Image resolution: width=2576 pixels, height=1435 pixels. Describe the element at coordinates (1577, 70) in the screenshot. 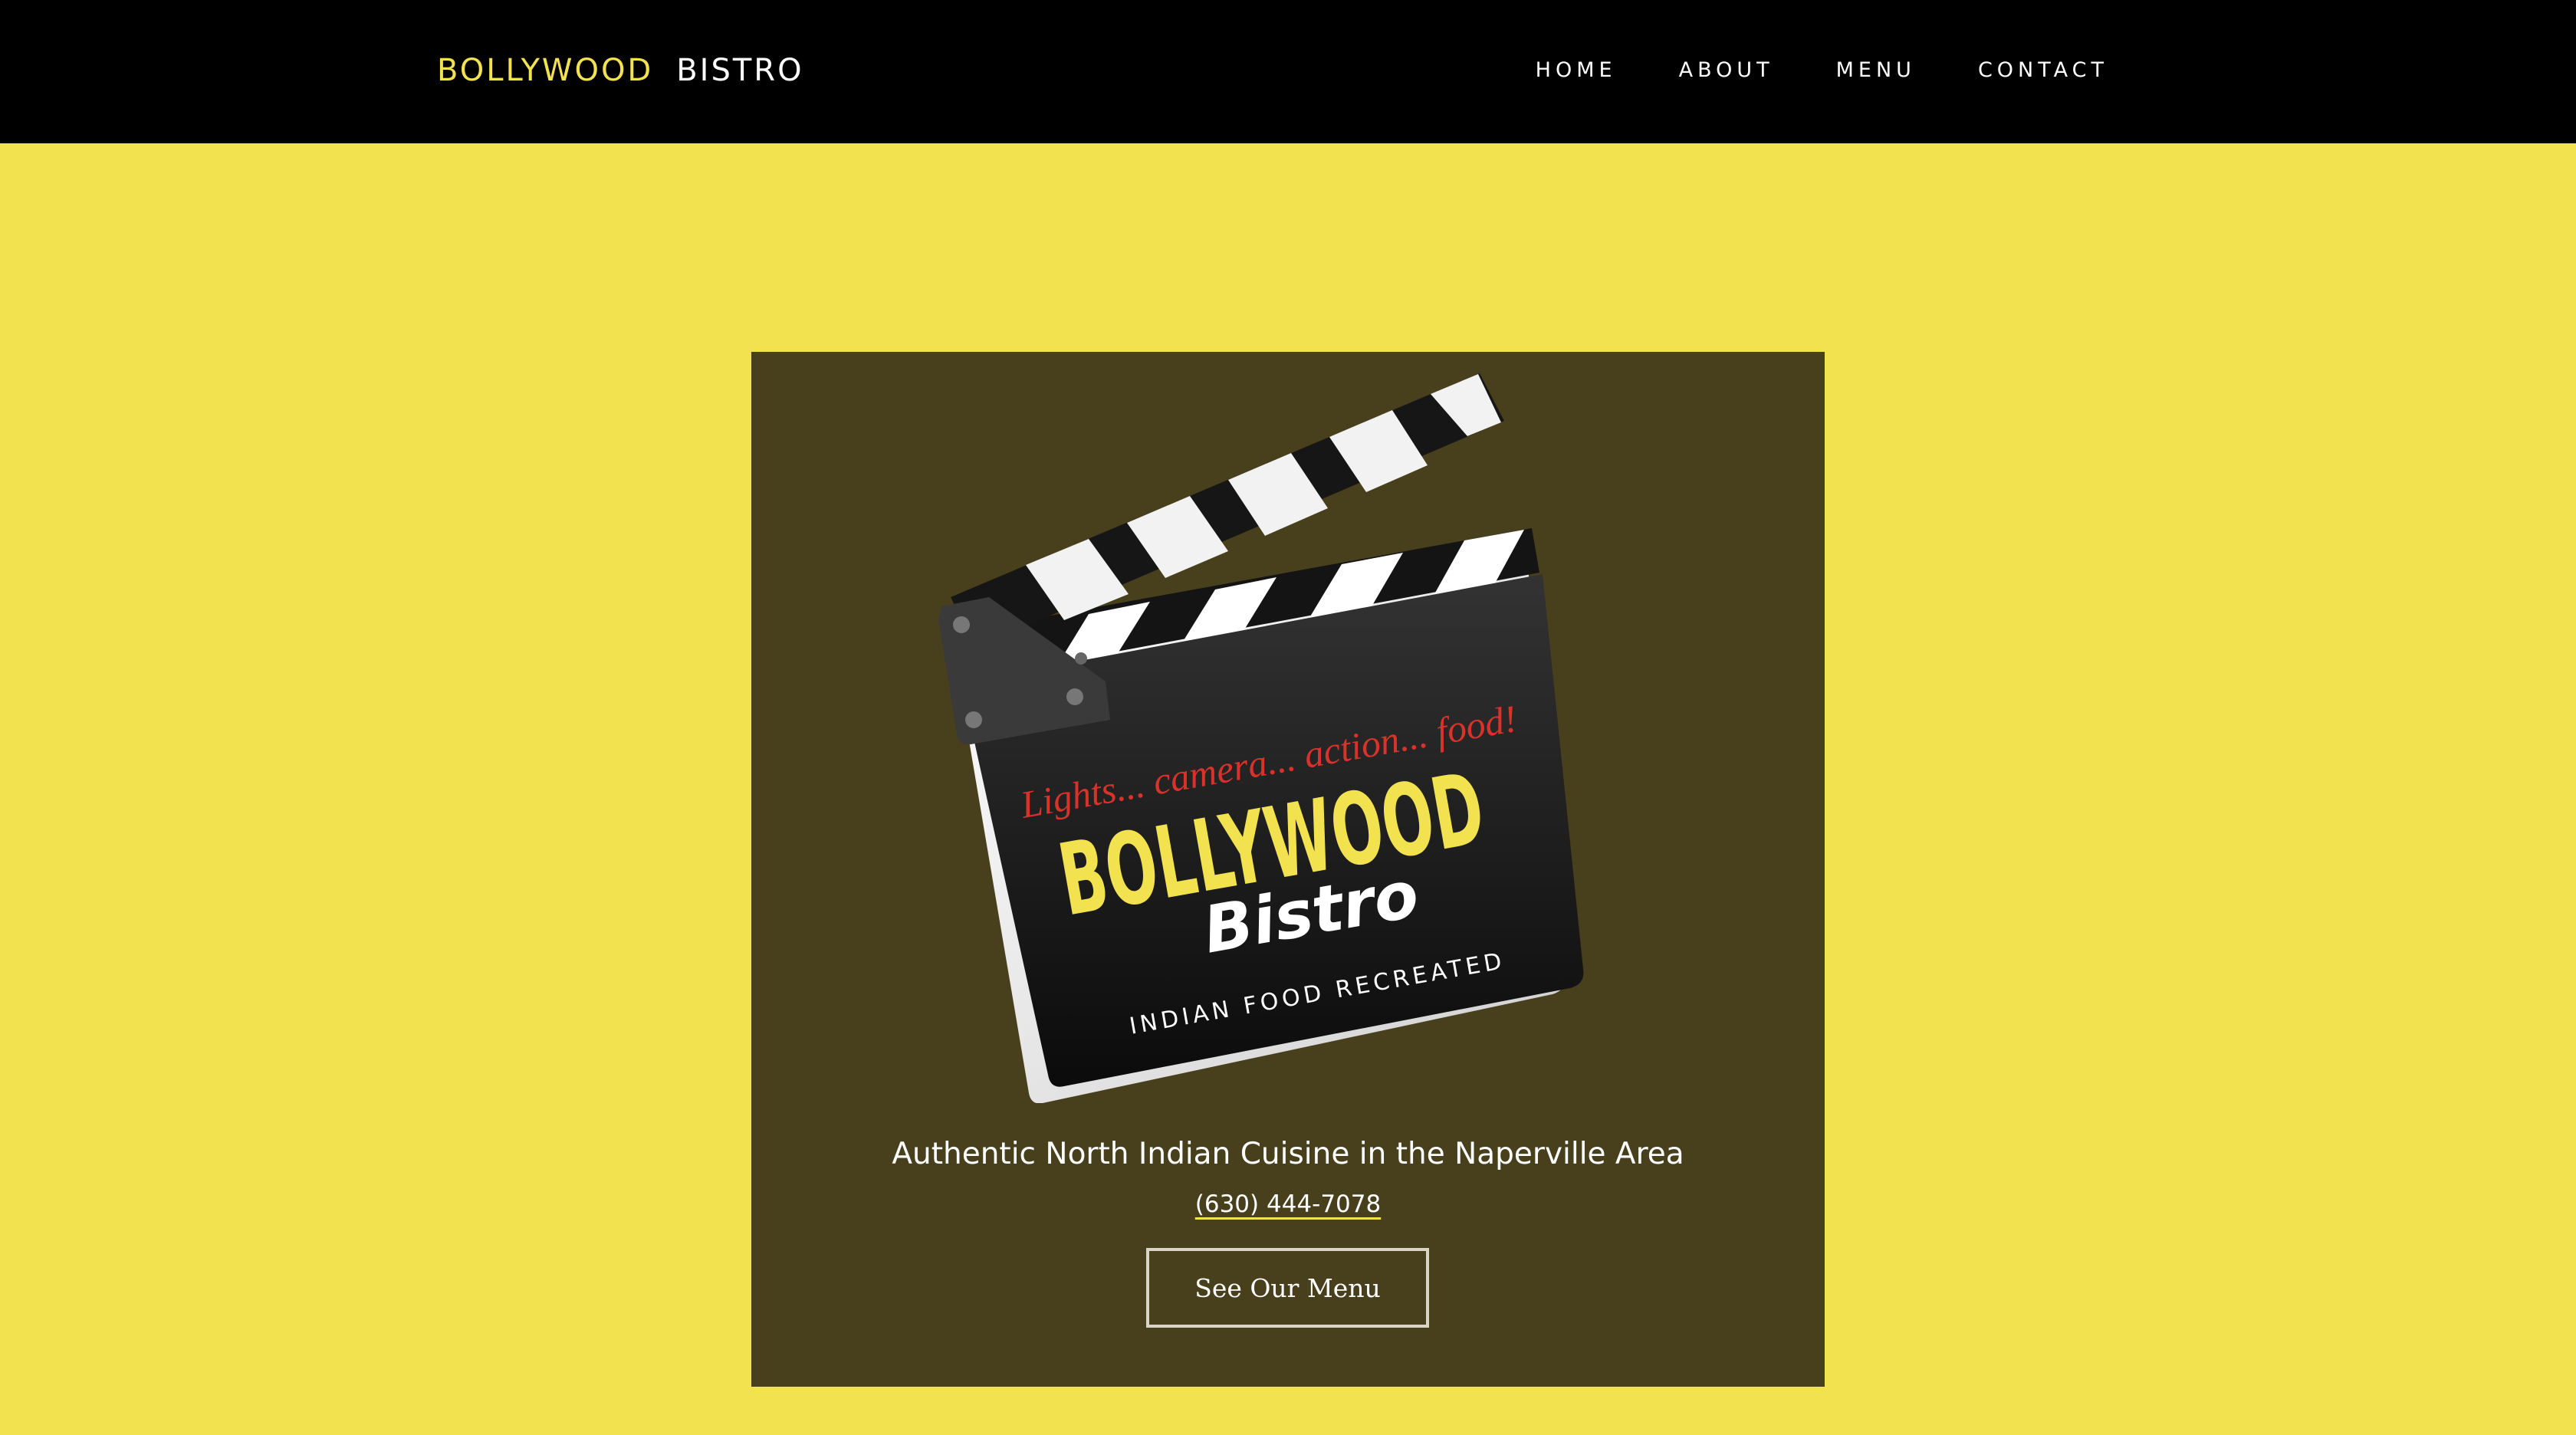

I see `nav-link-home: HOME` at that location.